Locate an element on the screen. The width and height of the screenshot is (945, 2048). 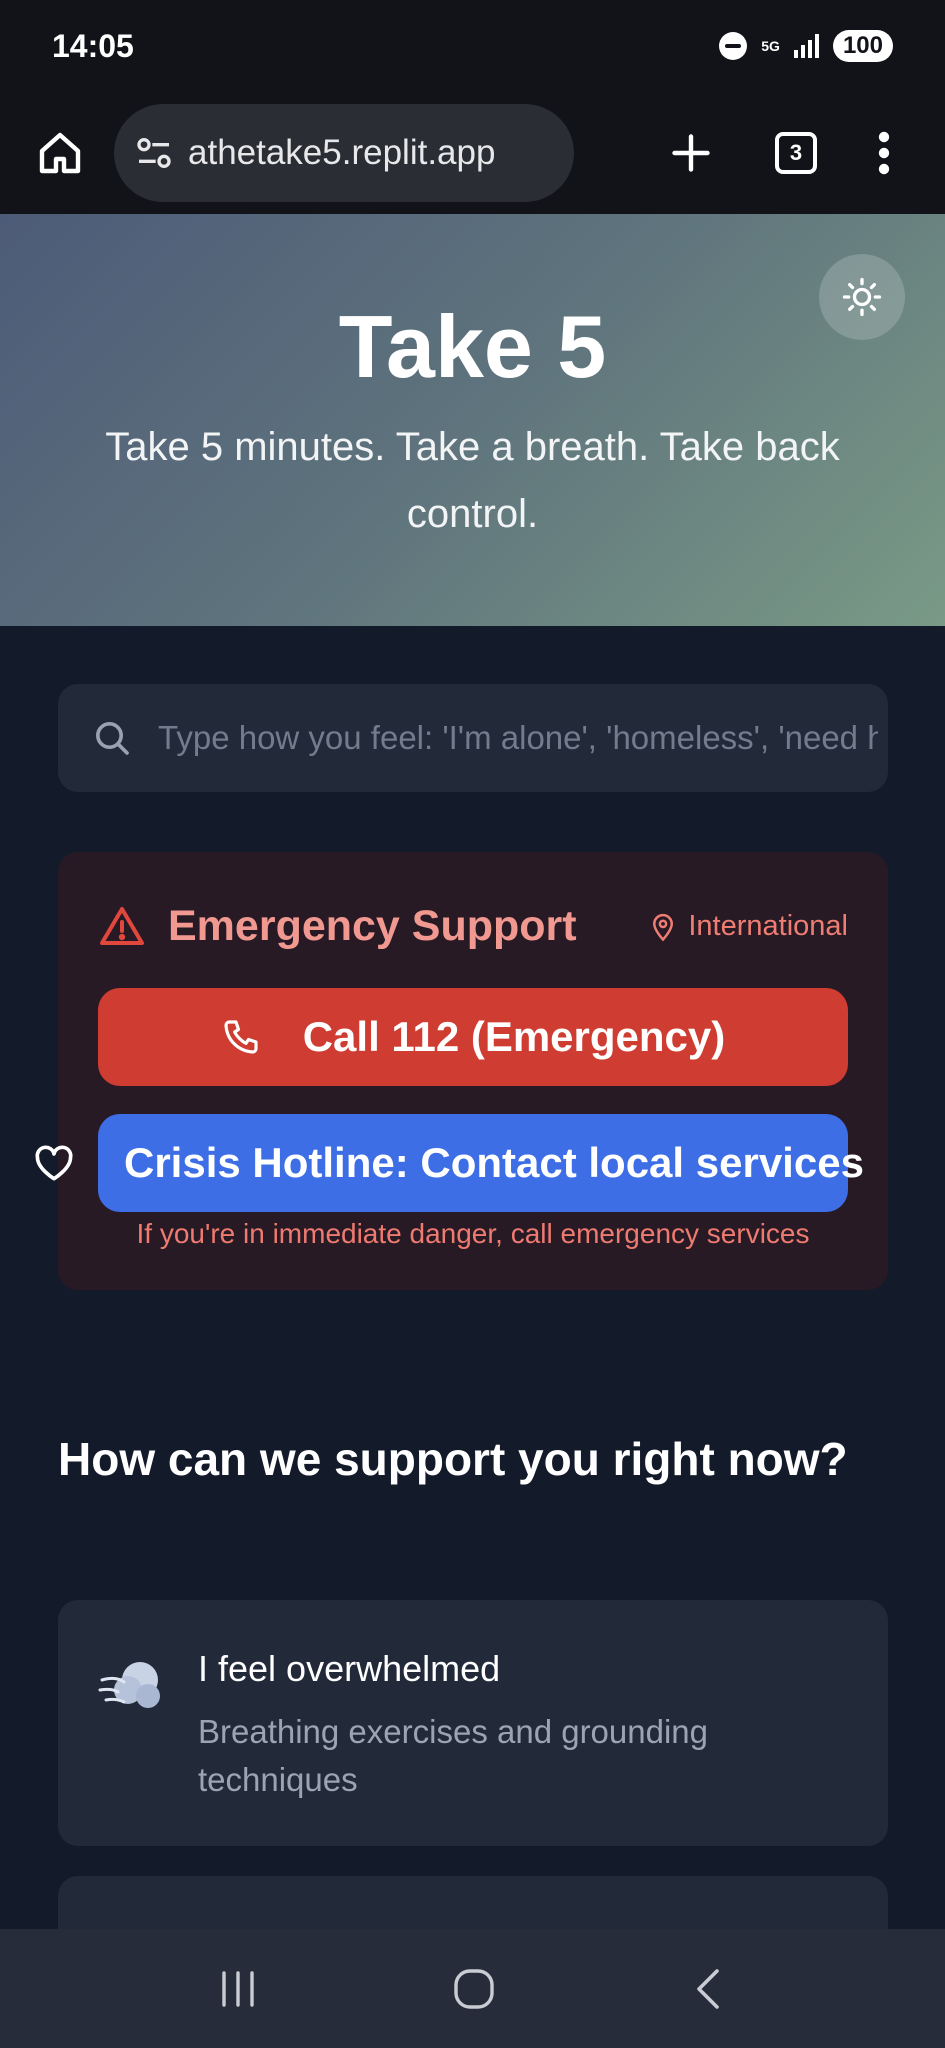
search-icon is located at coordinates (112, 738).